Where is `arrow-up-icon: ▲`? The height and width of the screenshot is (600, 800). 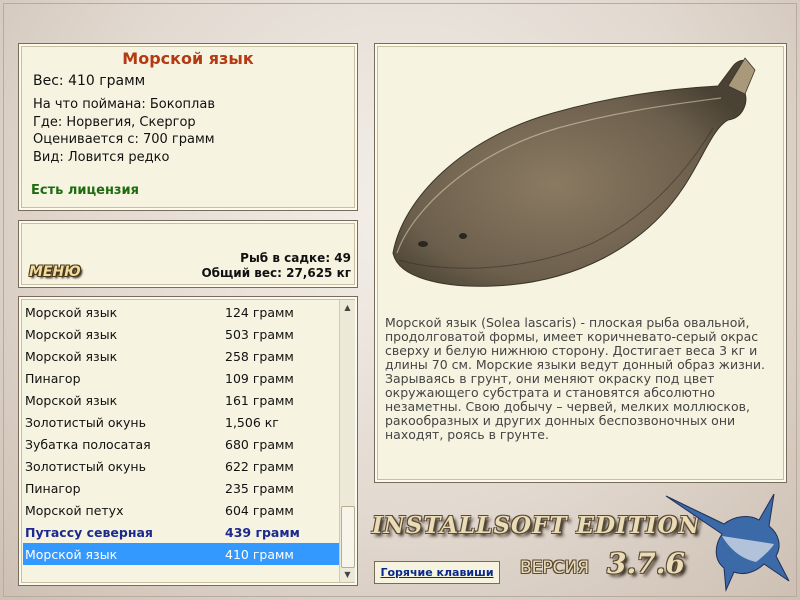 arrow-up-icon: ▲ is located at coordinates (347, 307).